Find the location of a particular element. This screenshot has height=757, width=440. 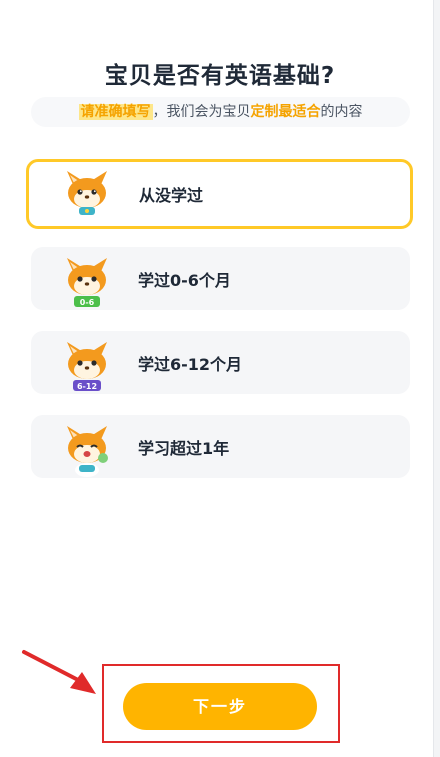

page-title: 宝贝是否有英语基础? is located at coordinates (220, 76).